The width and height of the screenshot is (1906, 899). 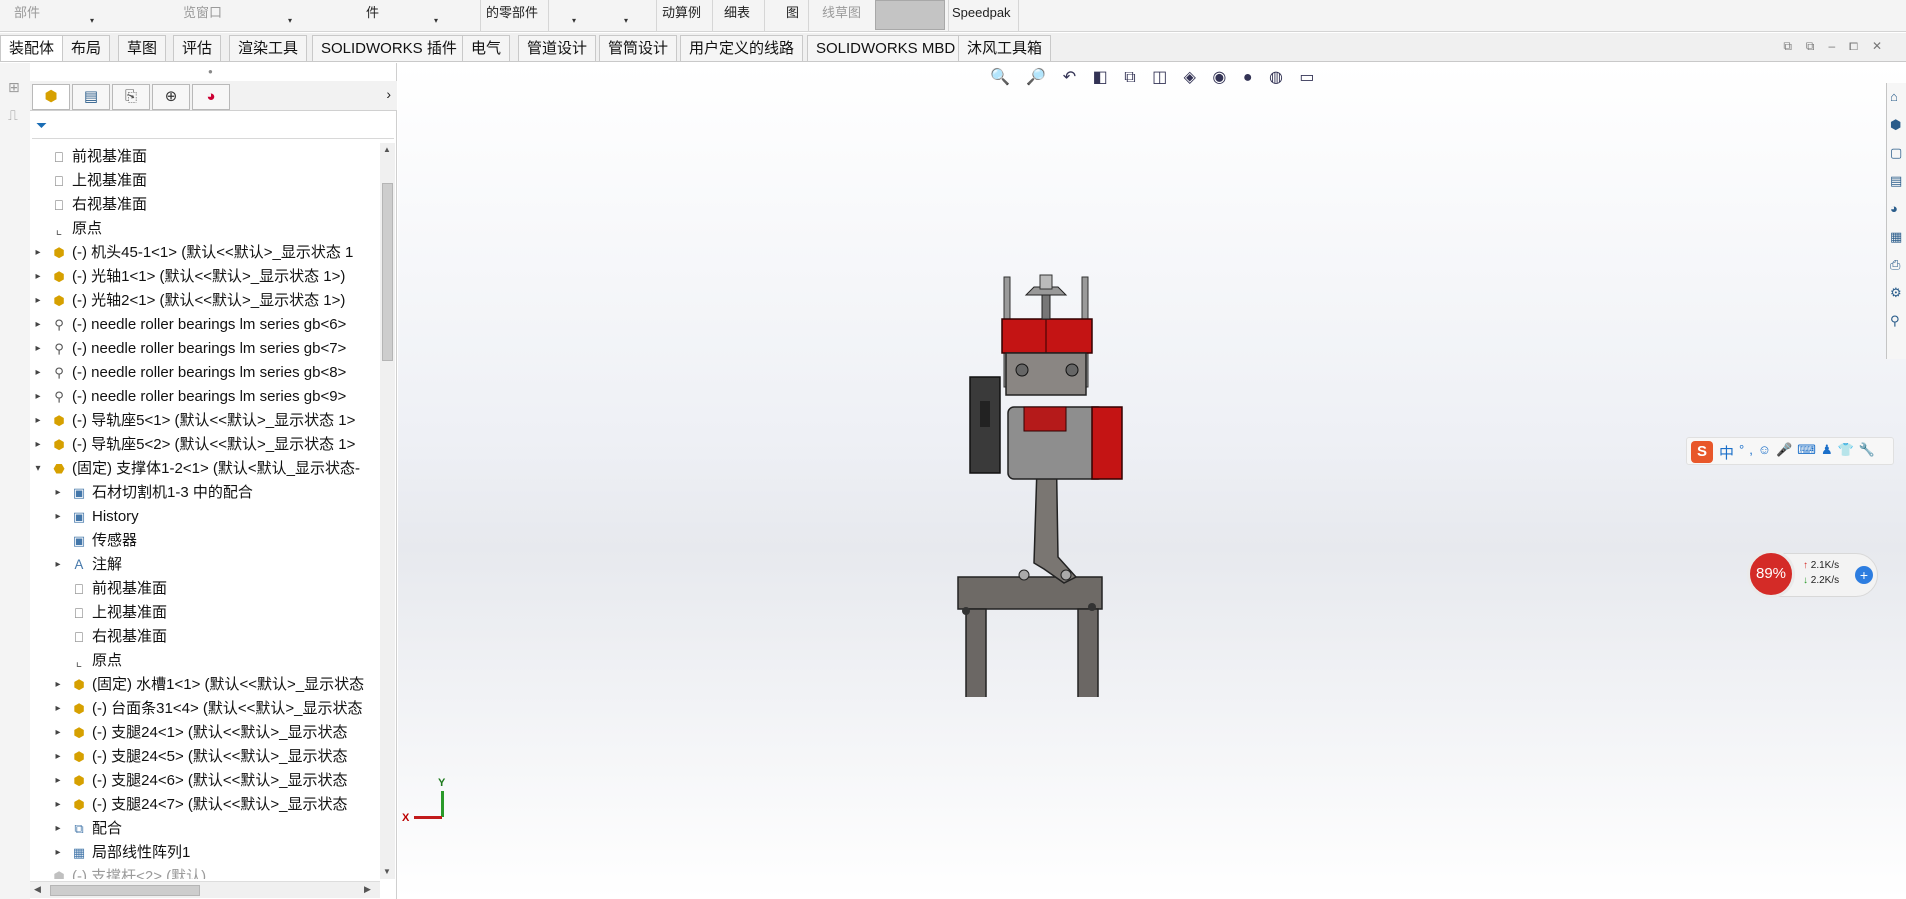 What do you see at coordinates (204, 421) in the screenshot?
I see `tree-item: ▸ ⬢ (-) 导轨座5<1> (默认<<默认>_显示状态 1>` at bounding box center [204, 421].